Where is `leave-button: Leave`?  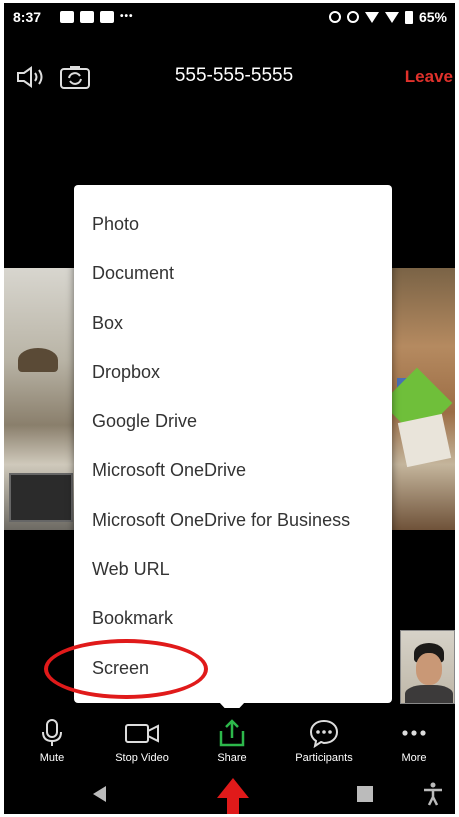
leave-button: Leave is located at coordinates (429, 77).